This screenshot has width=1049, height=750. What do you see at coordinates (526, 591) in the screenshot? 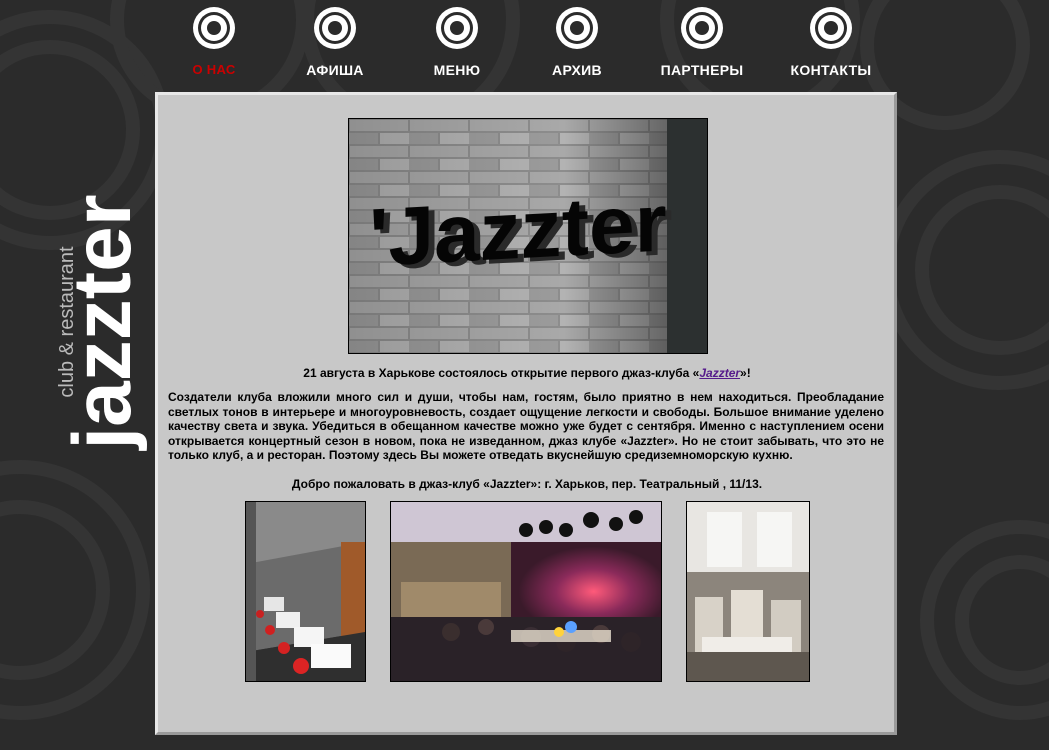
I see `concert-photo` at bounding box center [526, 591].